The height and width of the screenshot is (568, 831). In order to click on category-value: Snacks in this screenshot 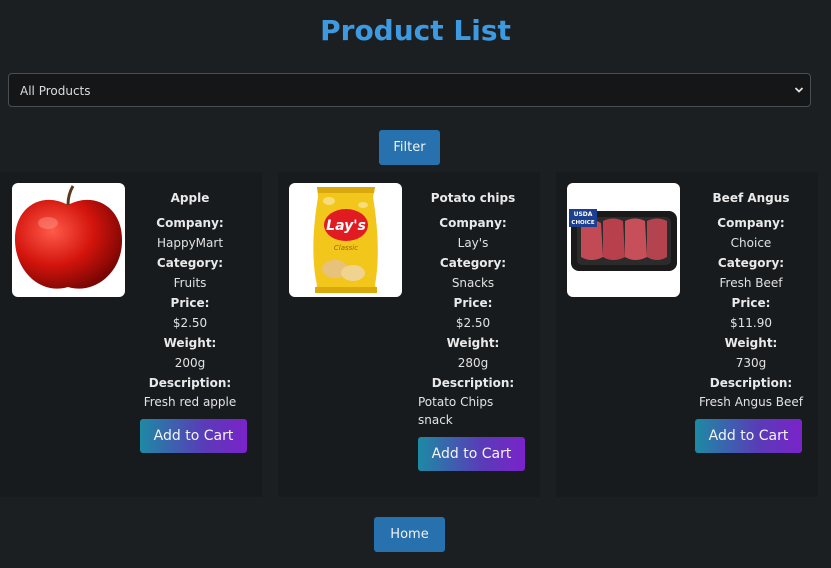, I will do `click(473, 283)`.